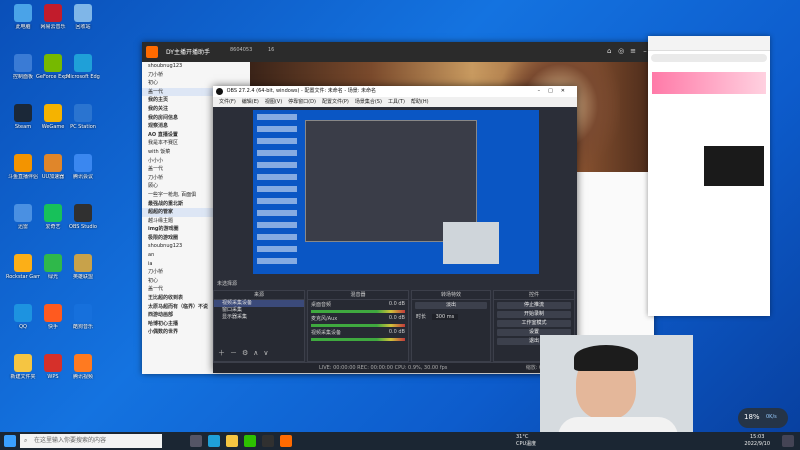 This screenshot has height=450, width=800. I want to click on desktop-icon: Rockstar Games Launcher, so click(23, 267).